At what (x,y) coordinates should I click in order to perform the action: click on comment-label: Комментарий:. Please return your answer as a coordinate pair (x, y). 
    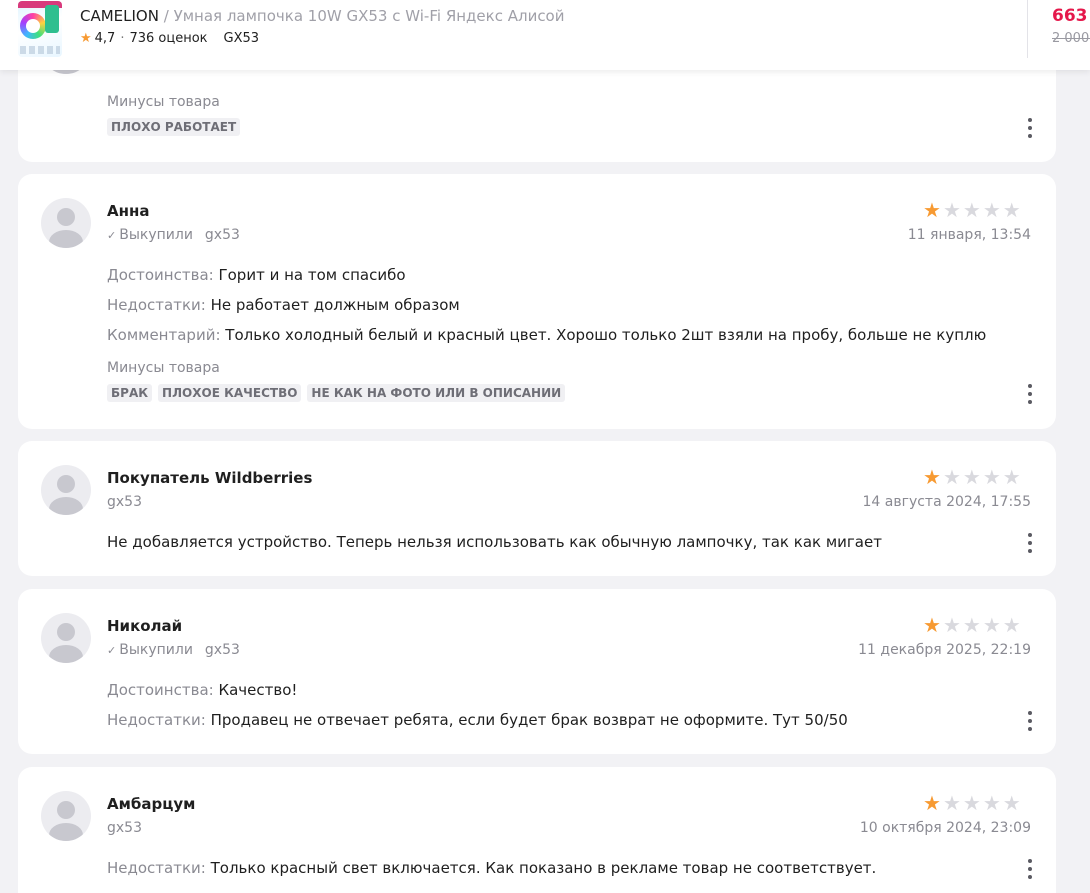
    Looking at the image, I should click on (164, 335).